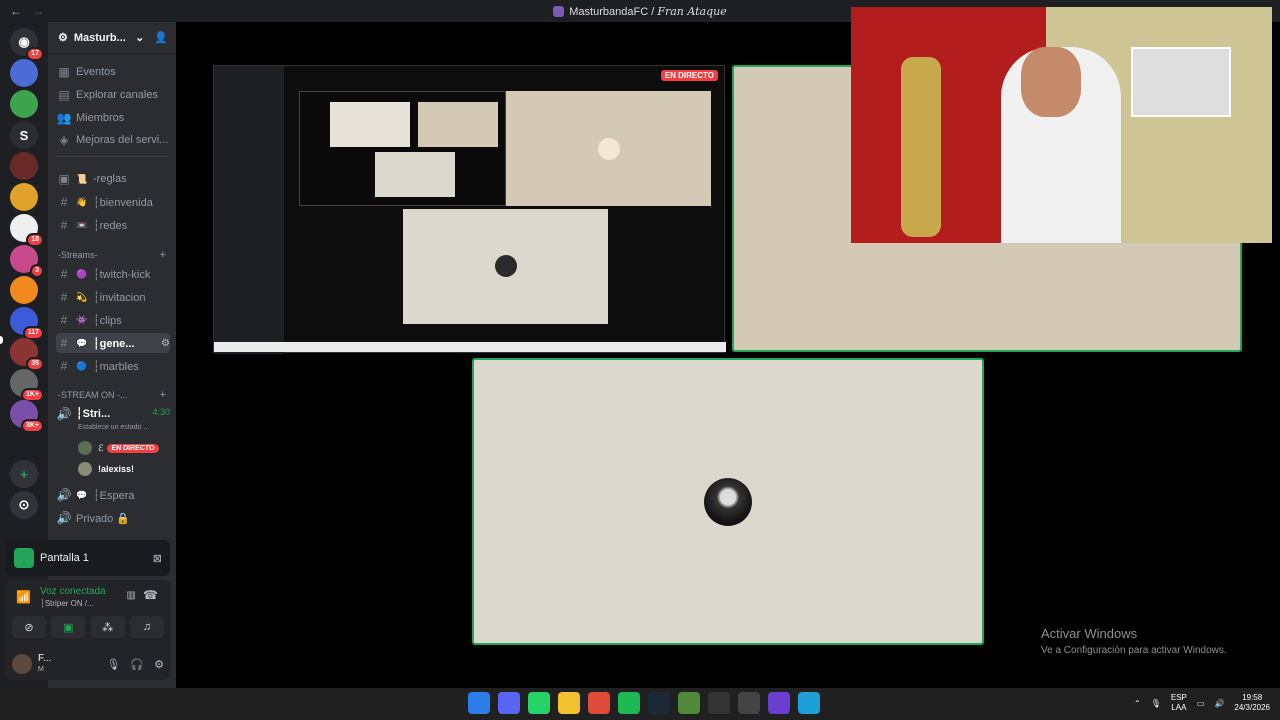  Describe the element at coordinates (1252, 703) in the screenshot. I see `clock: 19:58 24/3/2026` at that location.